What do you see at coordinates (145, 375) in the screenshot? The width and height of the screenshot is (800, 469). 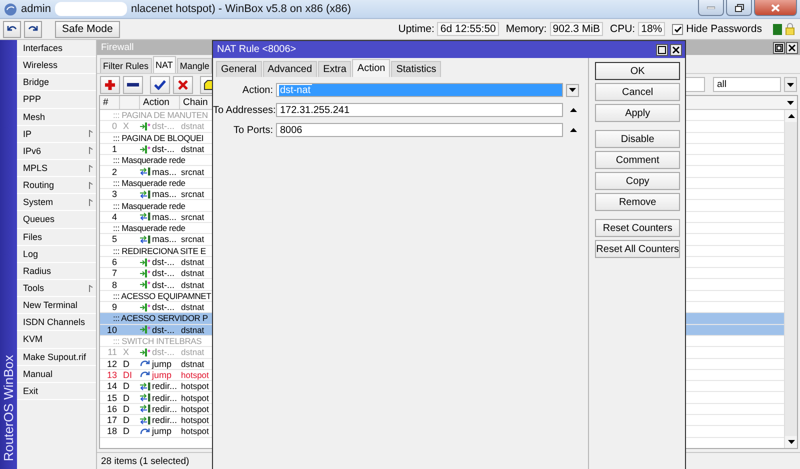 I see `loop-arrow-icon` at bounding box center [145, 375].